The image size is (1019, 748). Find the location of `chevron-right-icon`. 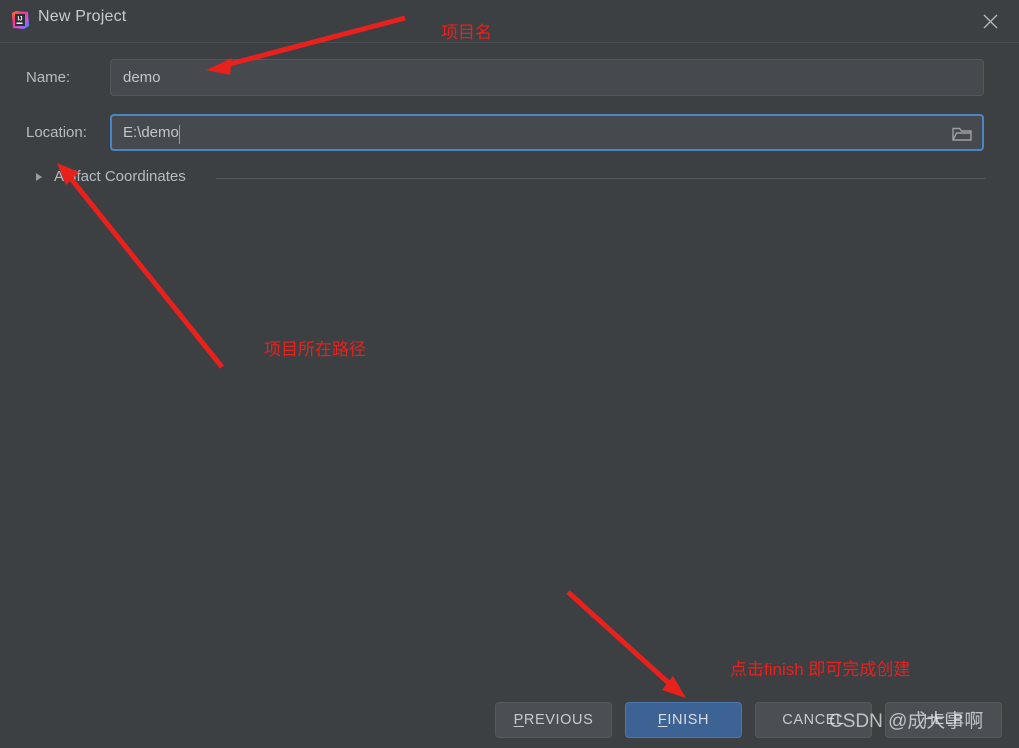

chevron-right-icon is located at coordinates (39, 177).